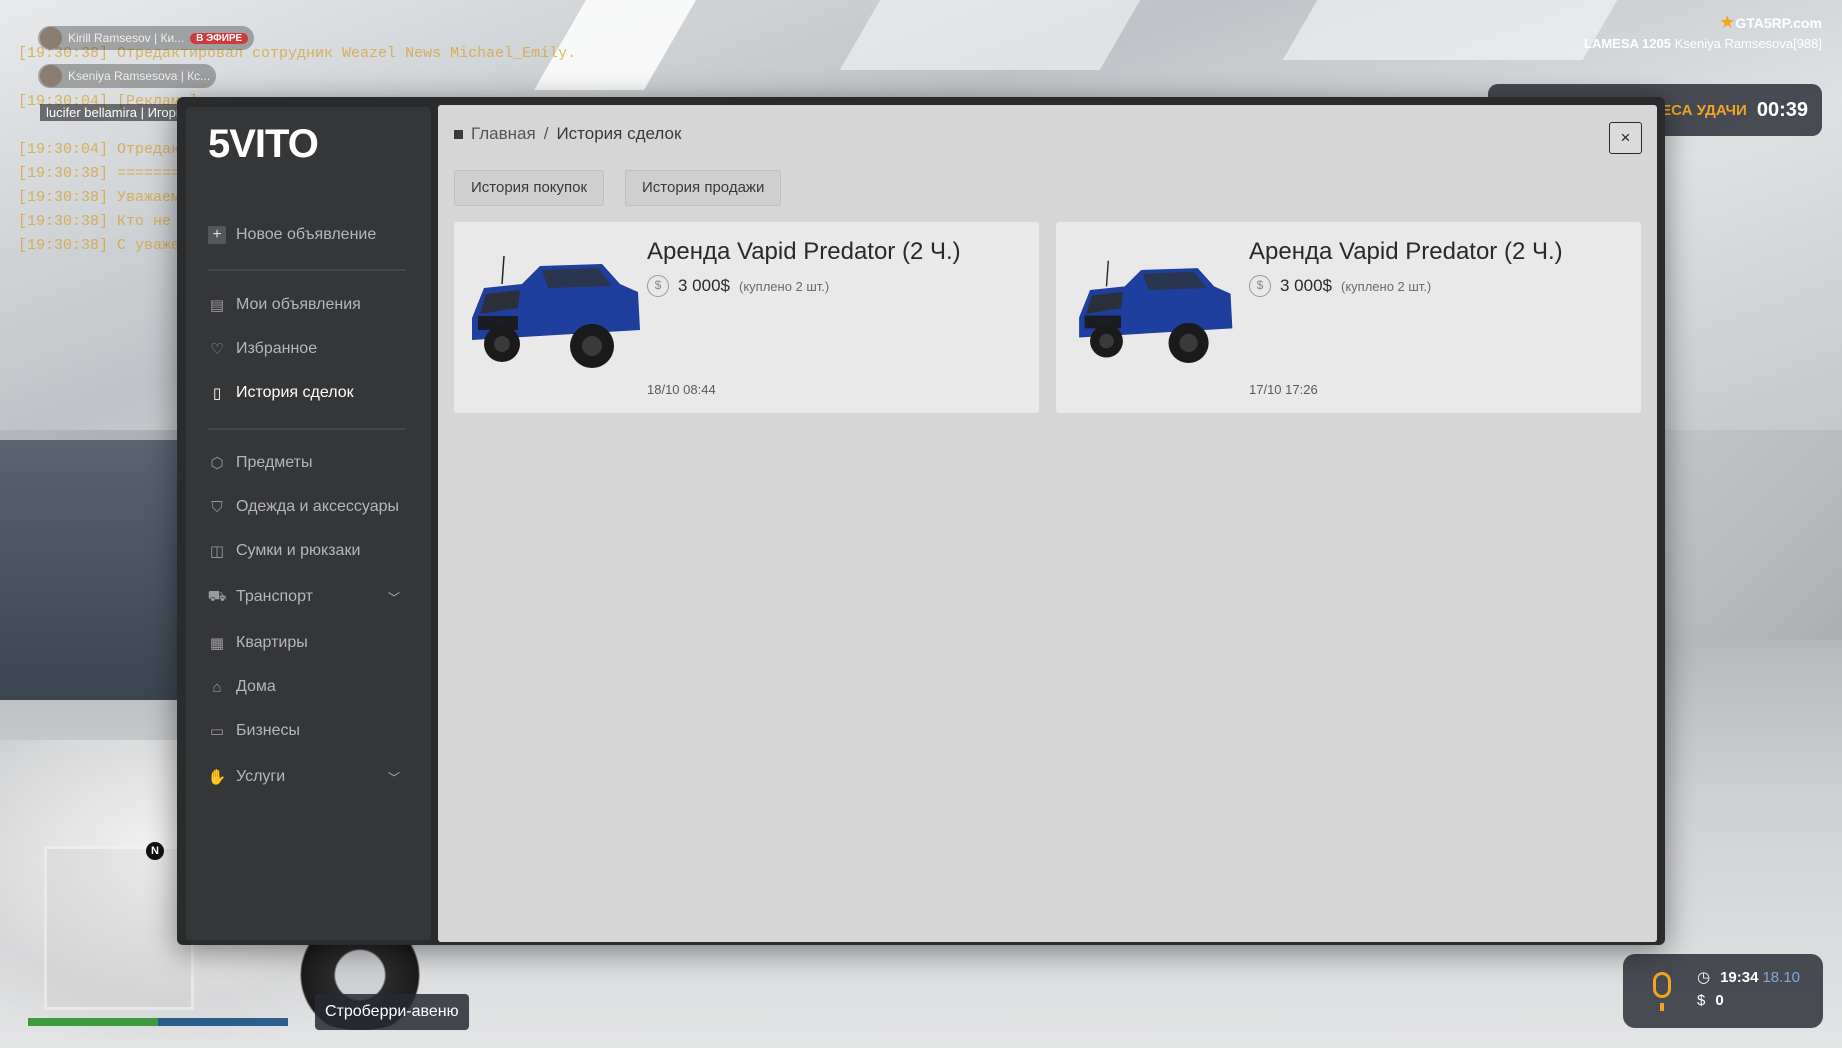 This screenshot has height=1048, width=1842. What do you see at coordinates (503, 134) in the screenshot?
I see `breadcrumb-home-link: Главная` at bounding box center [503, 134].